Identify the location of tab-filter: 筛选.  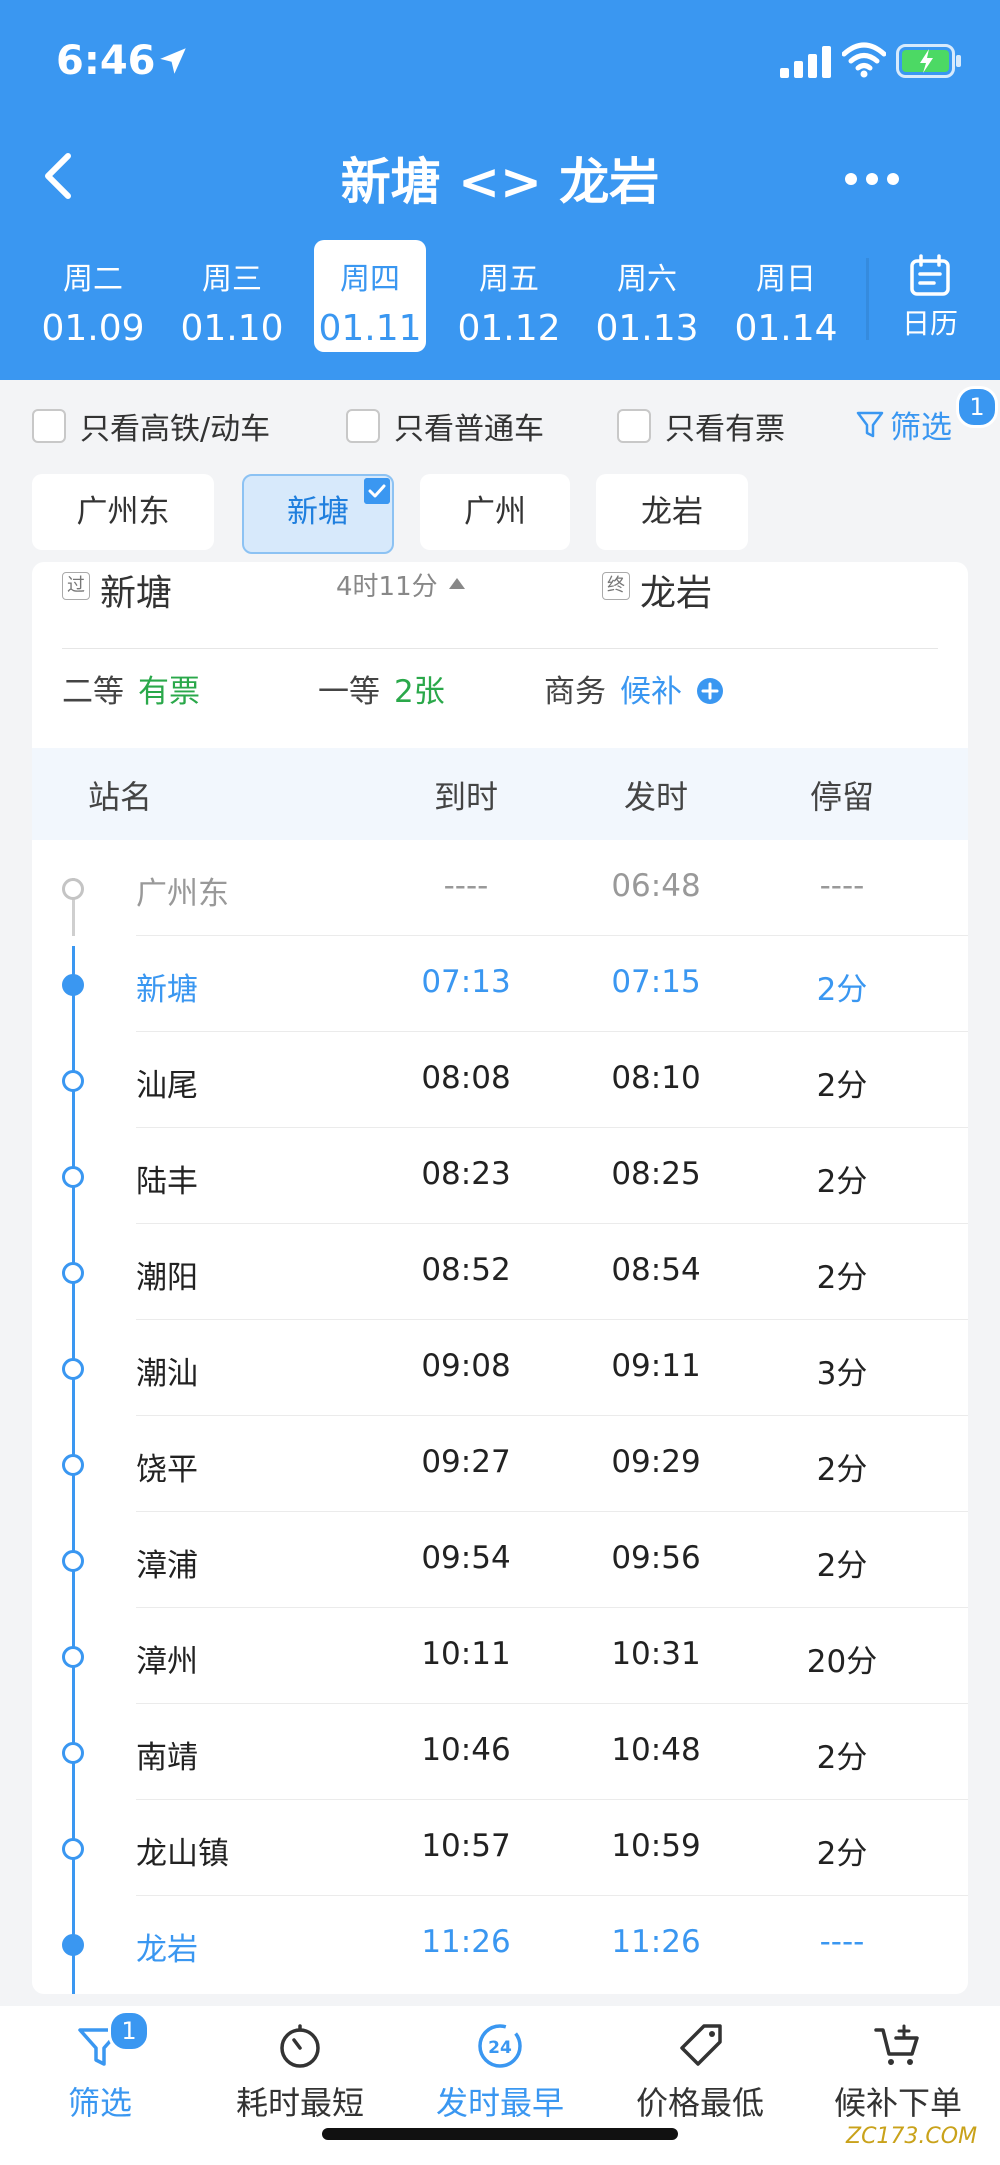
(100, 2072).